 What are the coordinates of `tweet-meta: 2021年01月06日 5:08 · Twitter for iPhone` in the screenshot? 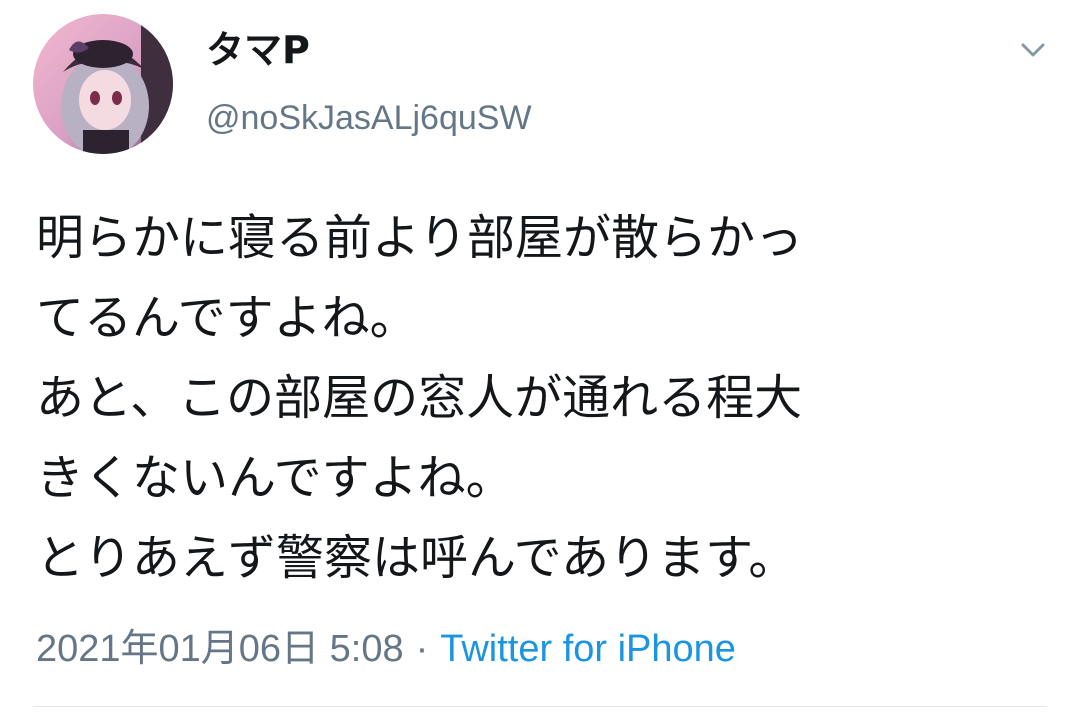 It's located at (386, 649).